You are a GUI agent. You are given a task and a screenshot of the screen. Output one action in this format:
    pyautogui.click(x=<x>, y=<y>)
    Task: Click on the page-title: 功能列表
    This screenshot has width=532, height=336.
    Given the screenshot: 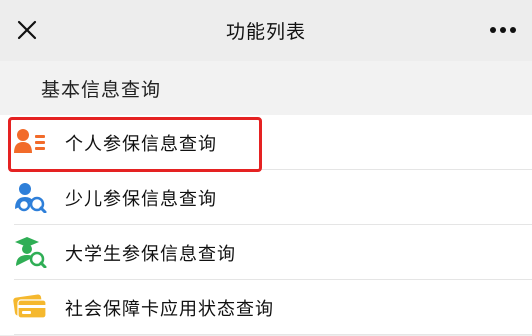 What is the action you would take?
    pyautogui.click(x=265, y=32)
    